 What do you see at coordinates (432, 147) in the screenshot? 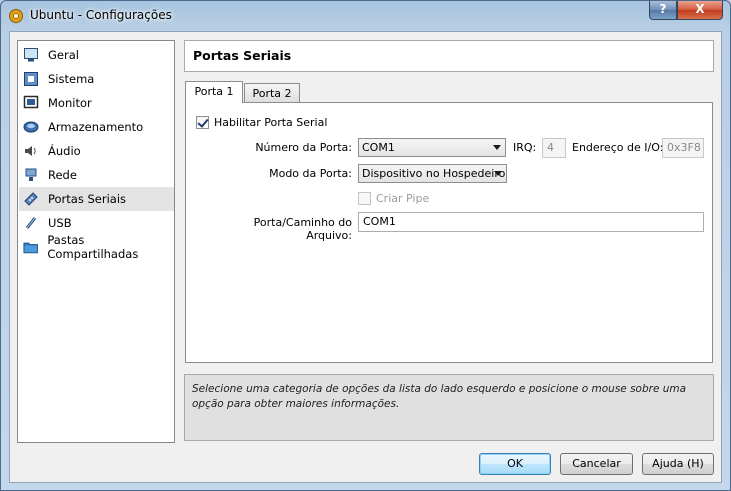
I see `port-number-select: COM1` at bounding box center [432, 147].